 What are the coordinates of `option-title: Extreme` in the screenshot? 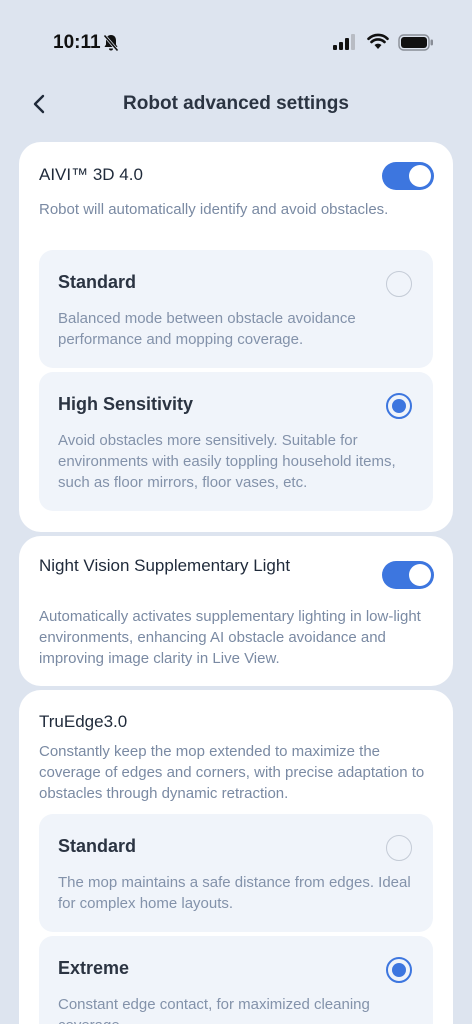 It's located at (94, 968).